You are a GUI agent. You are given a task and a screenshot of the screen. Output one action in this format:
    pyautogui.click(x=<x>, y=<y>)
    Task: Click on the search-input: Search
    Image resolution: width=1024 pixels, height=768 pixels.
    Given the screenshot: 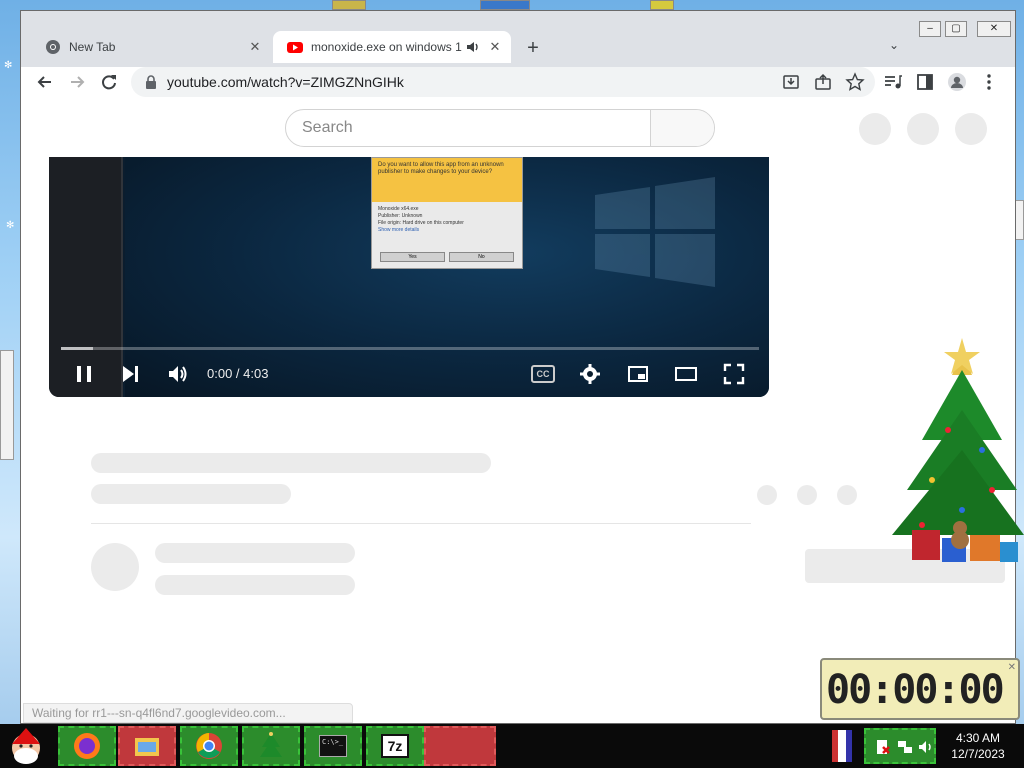 What is the action you would take?
    pyautogui.click(x=468, y=128)
    